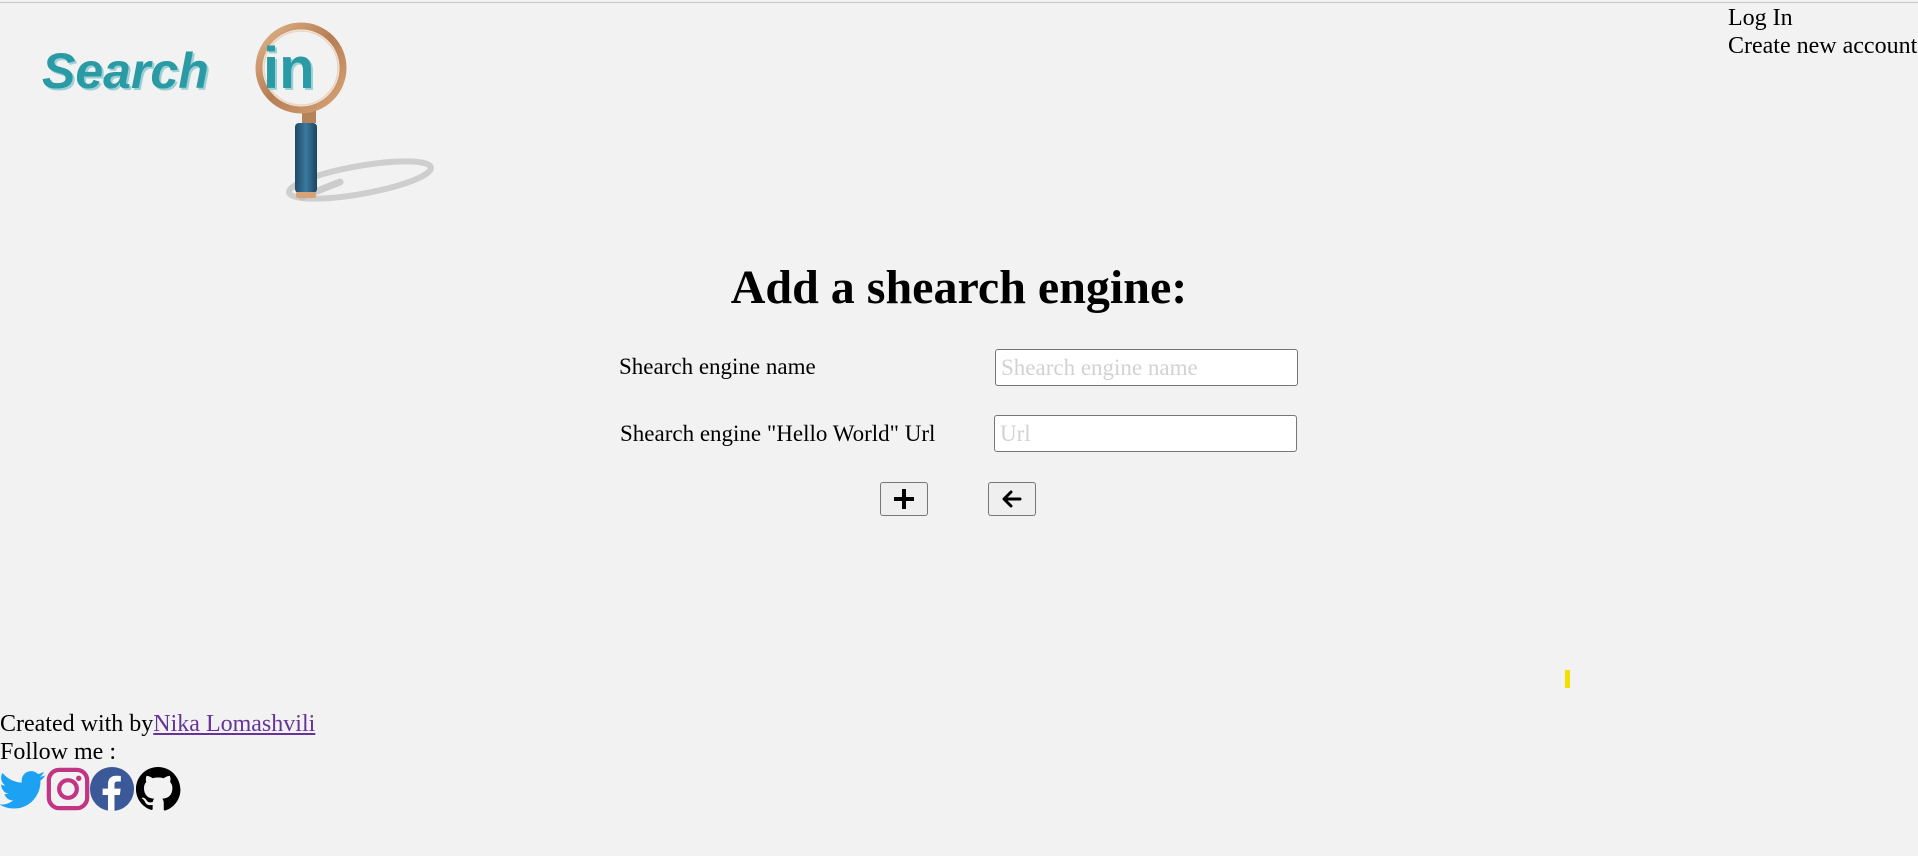 The width and height of the screenshot is (1918, 856). What do you see at coordinates (959, 2) in the screenshot?
I see `top-border` at bounding box center [959, 2].